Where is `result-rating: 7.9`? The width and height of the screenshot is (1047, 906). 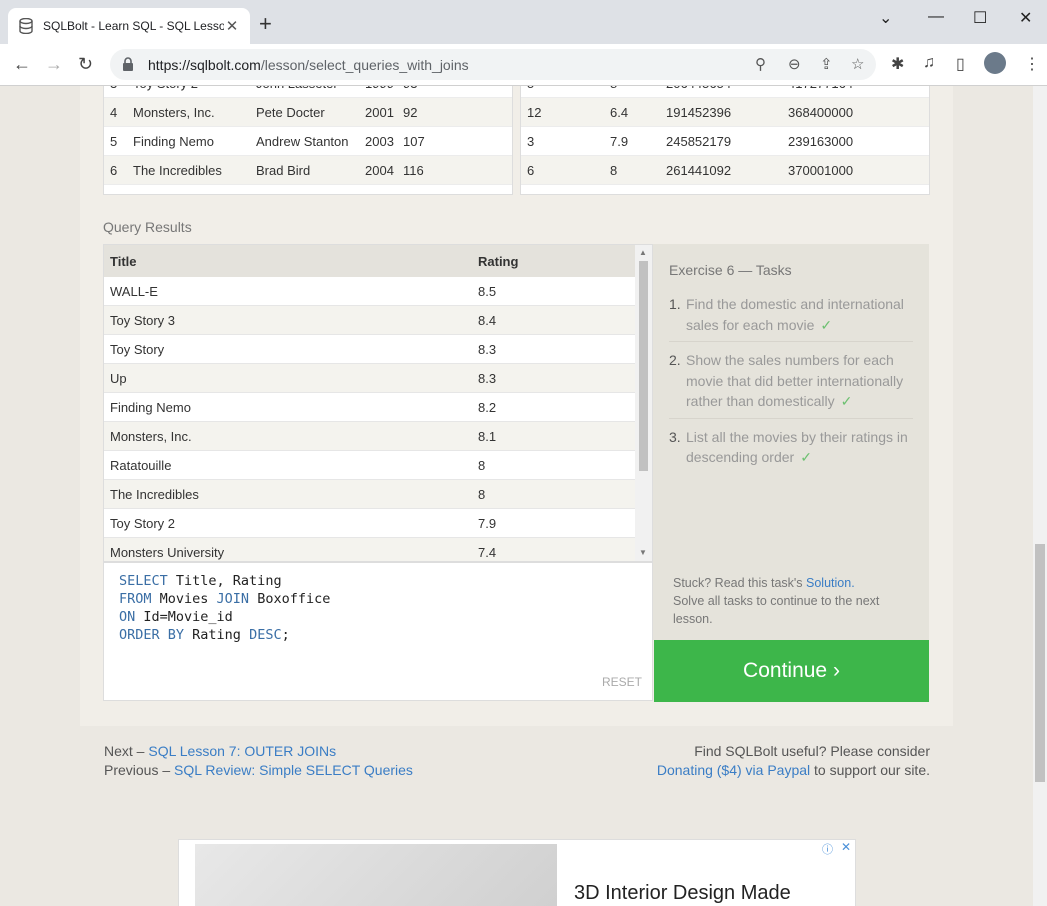
result-rating: 7.9 is located at coordinates (487, 523).